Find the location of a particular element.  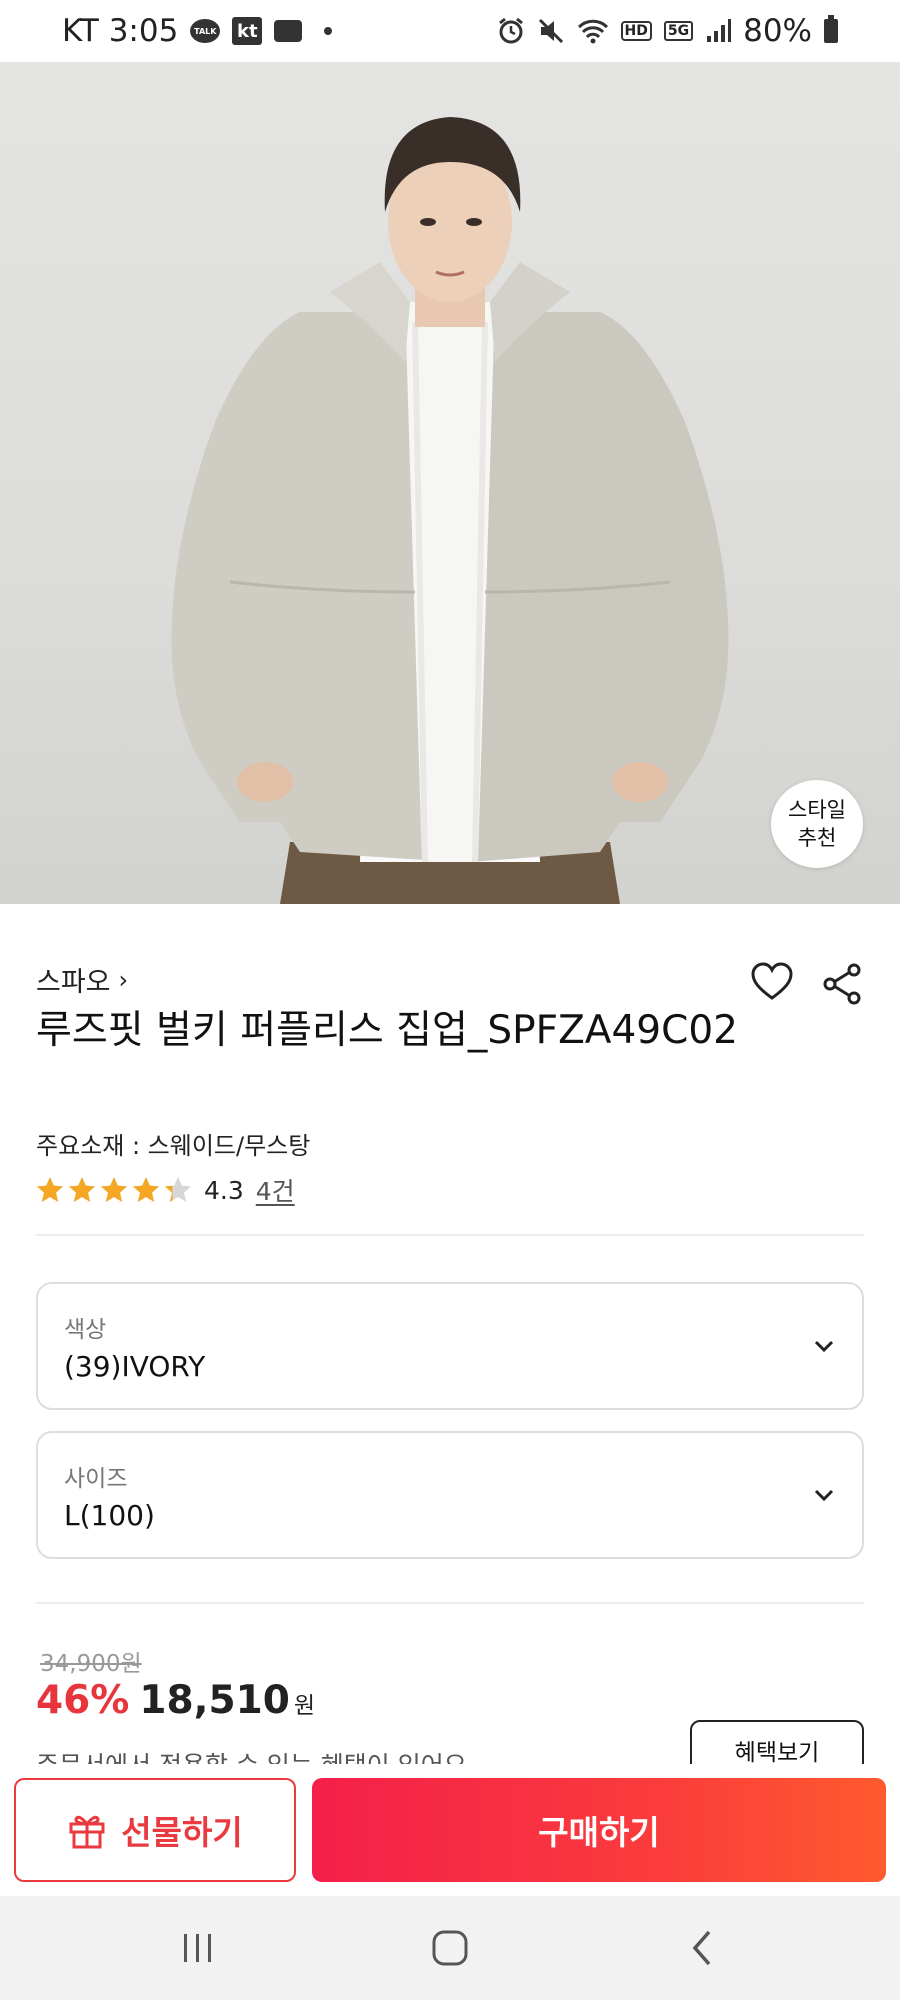

size-select-label: 사이즈 is located at coordinates (96, 1479).